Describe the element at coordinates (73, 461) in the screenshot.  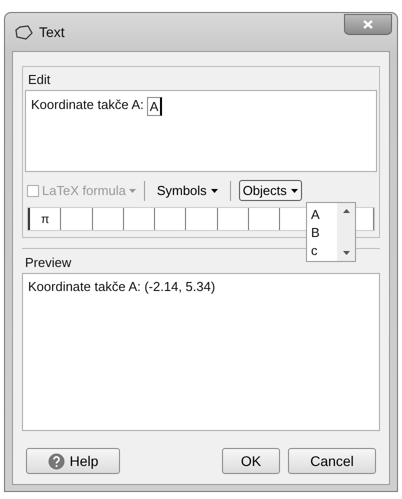
I see `help-button: Help` at that location.